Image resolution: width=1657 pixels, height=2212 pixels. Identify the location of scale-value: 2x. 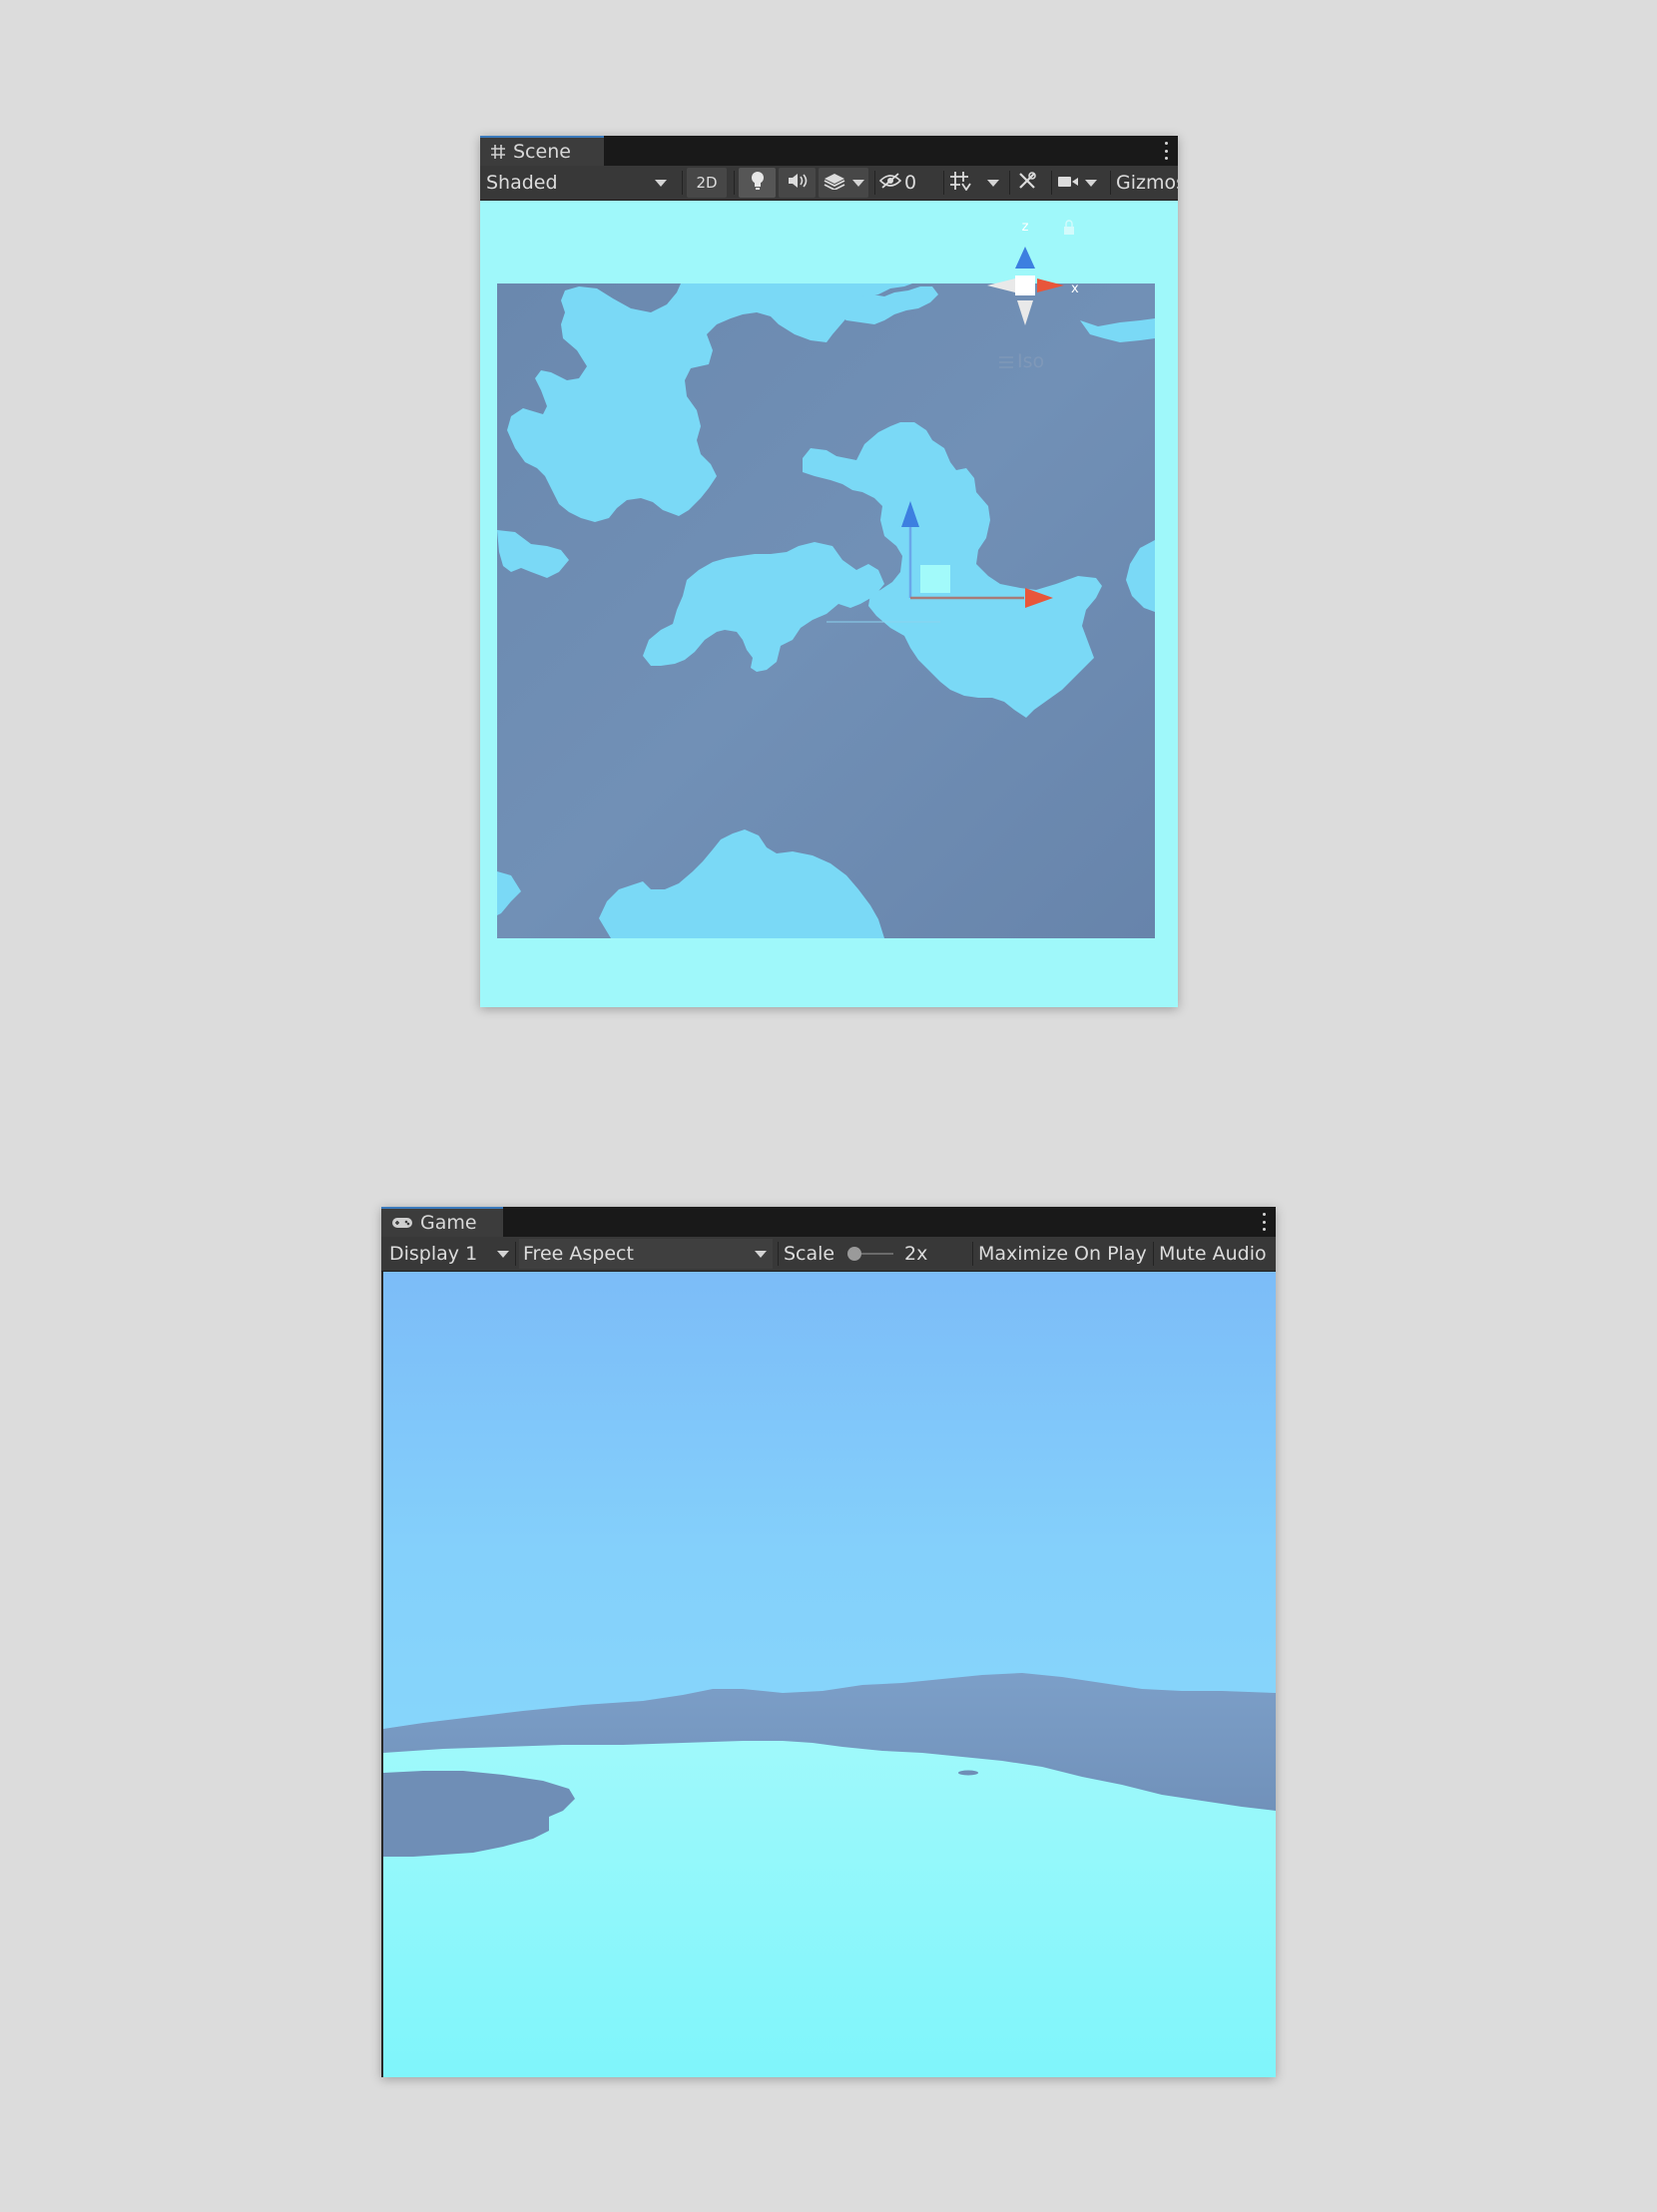
(916, 1254).